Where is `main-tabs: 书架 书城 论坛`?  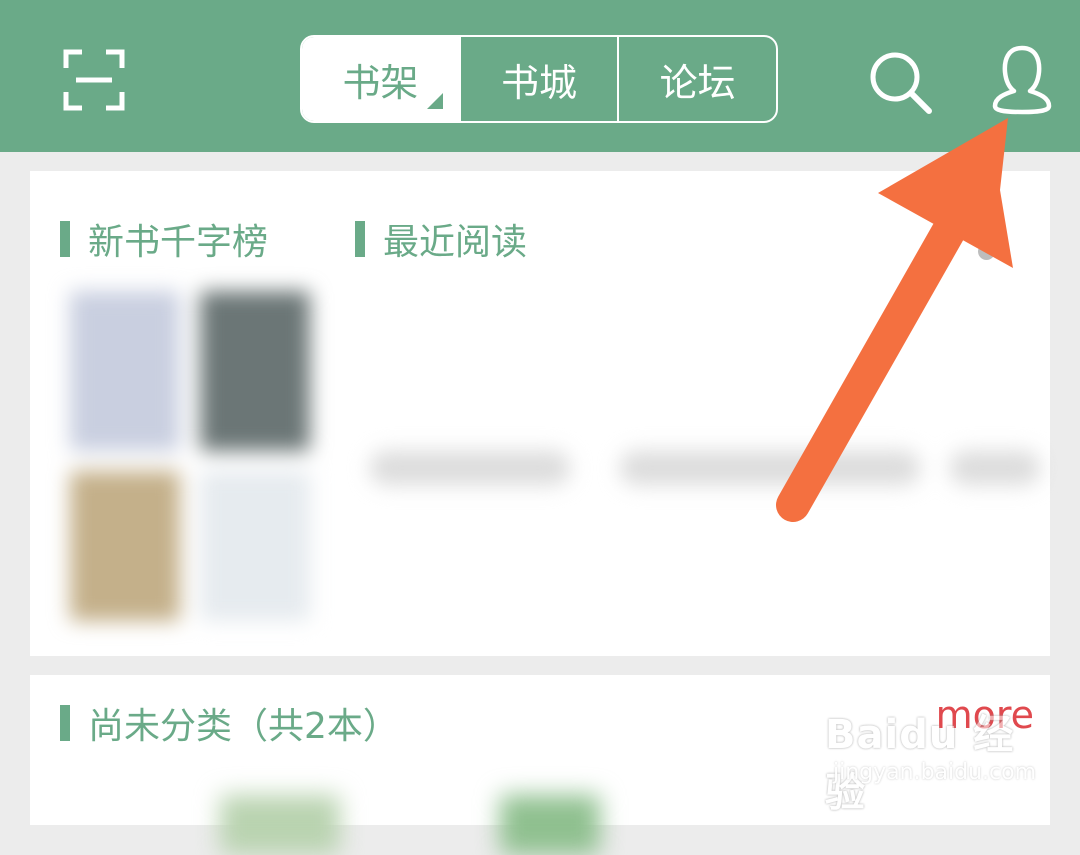
main-tabs: 书架 书城 论坛 is located at coordinates (539, 79).